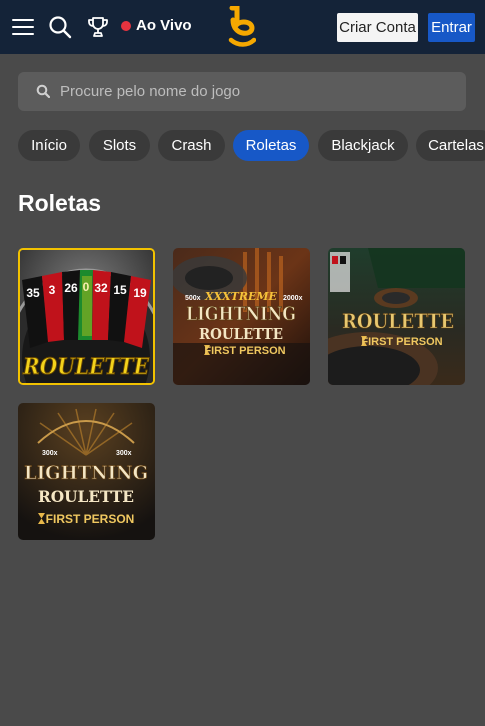  Describe the element at coordinates (363, 145) in the screenshot. I see `tab-blackjack: Blackjack` at that location.